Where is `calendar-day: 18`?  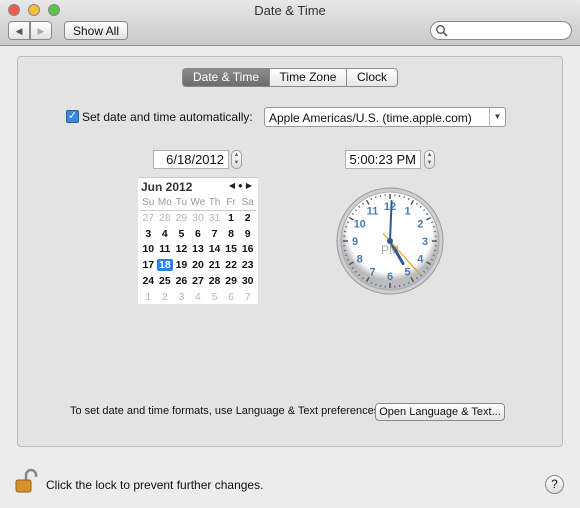
calendar-day: 18 is located at coordinates (165, 265).